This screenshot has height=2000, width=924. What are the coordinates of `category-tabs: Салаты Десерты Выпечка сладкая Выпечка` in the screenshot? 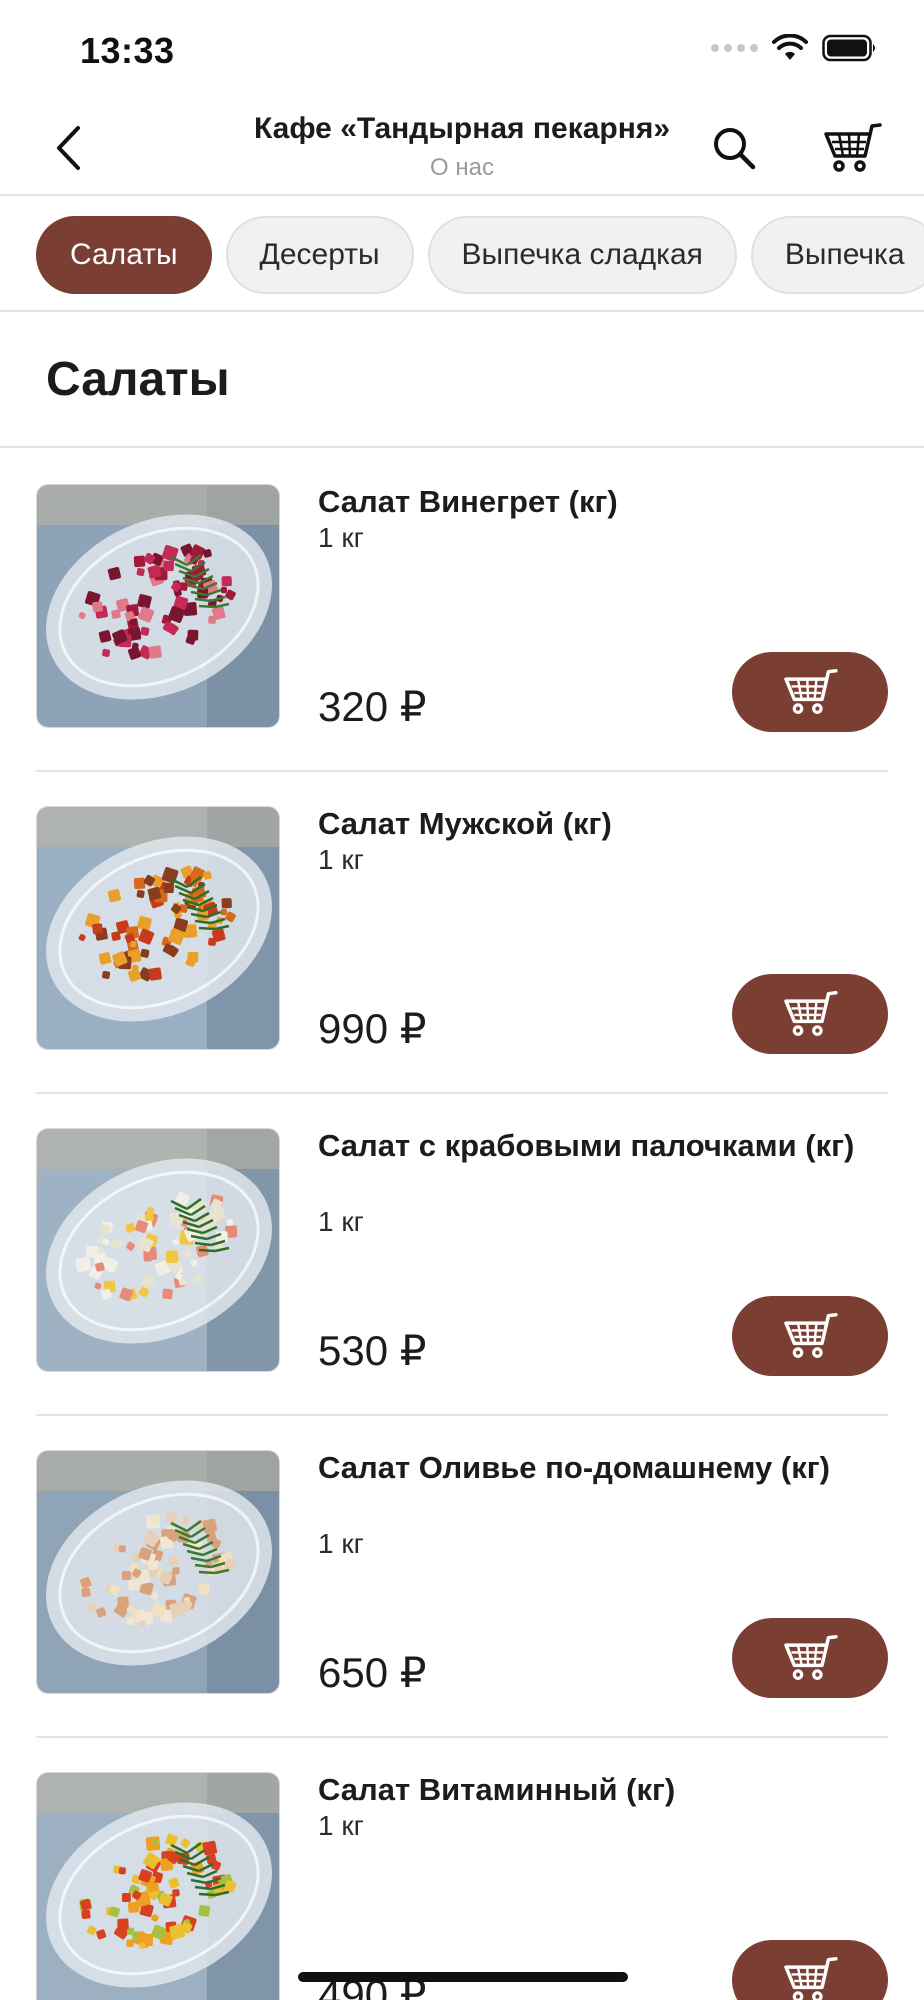 It's located at (462, 255).